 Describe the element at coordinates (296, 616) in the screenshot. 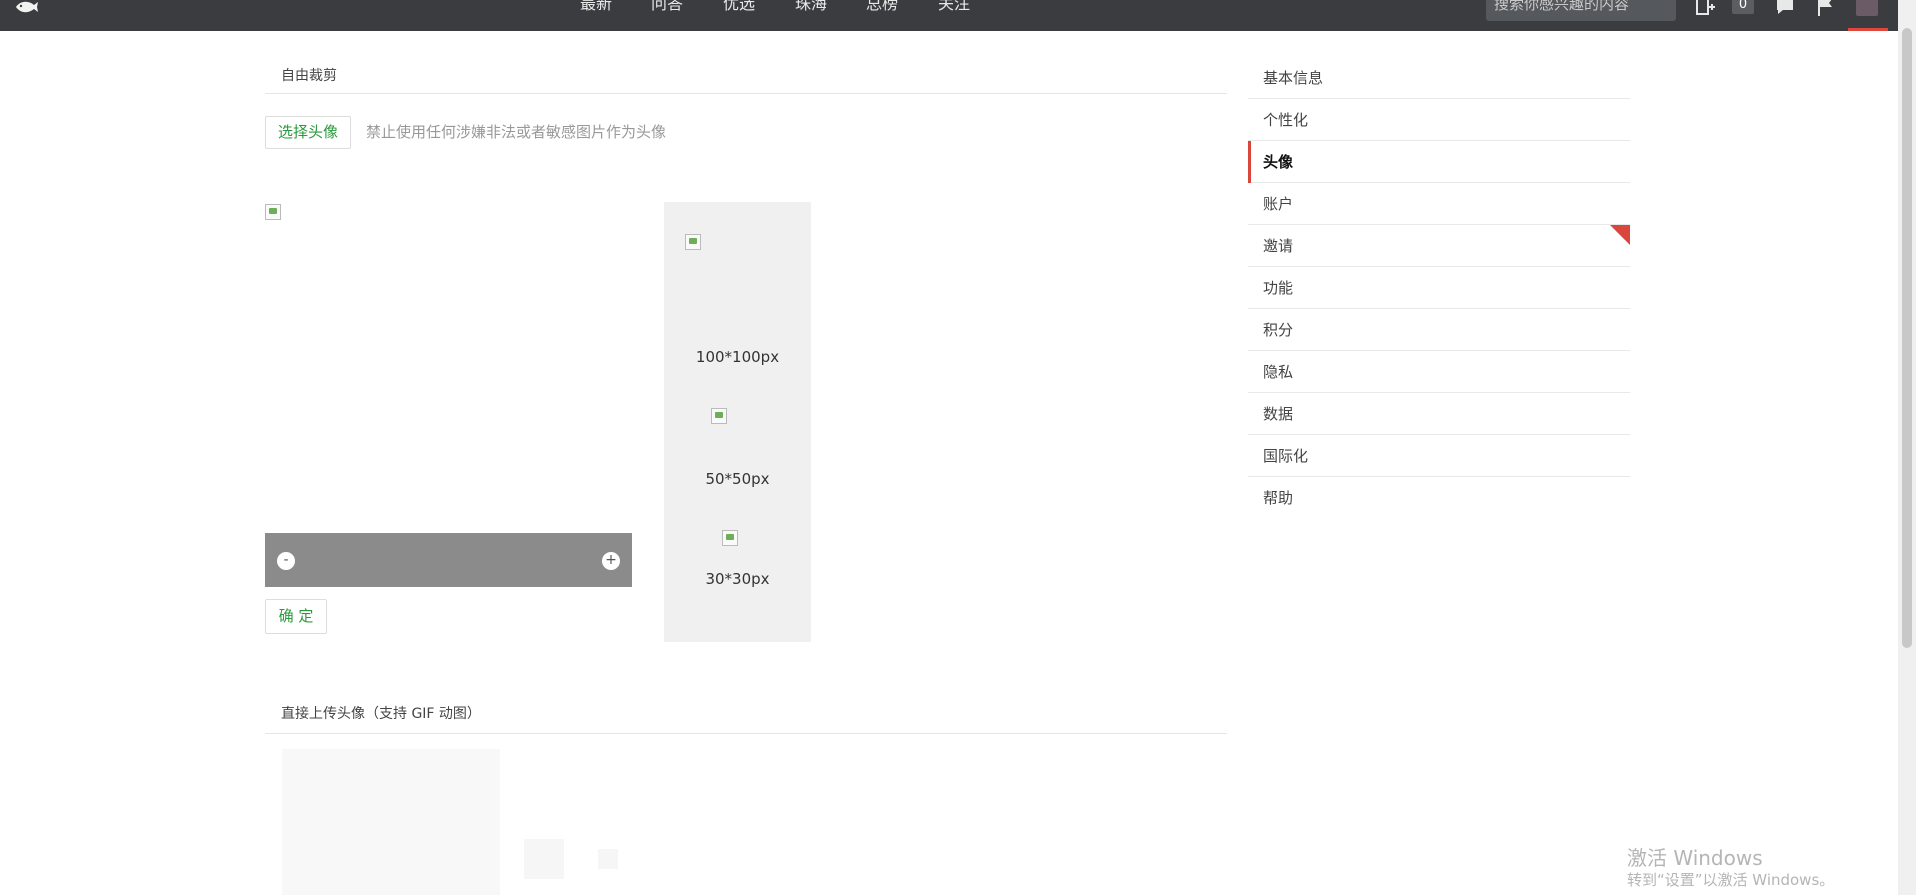

I see `confirm-button: 确 定` at that location.